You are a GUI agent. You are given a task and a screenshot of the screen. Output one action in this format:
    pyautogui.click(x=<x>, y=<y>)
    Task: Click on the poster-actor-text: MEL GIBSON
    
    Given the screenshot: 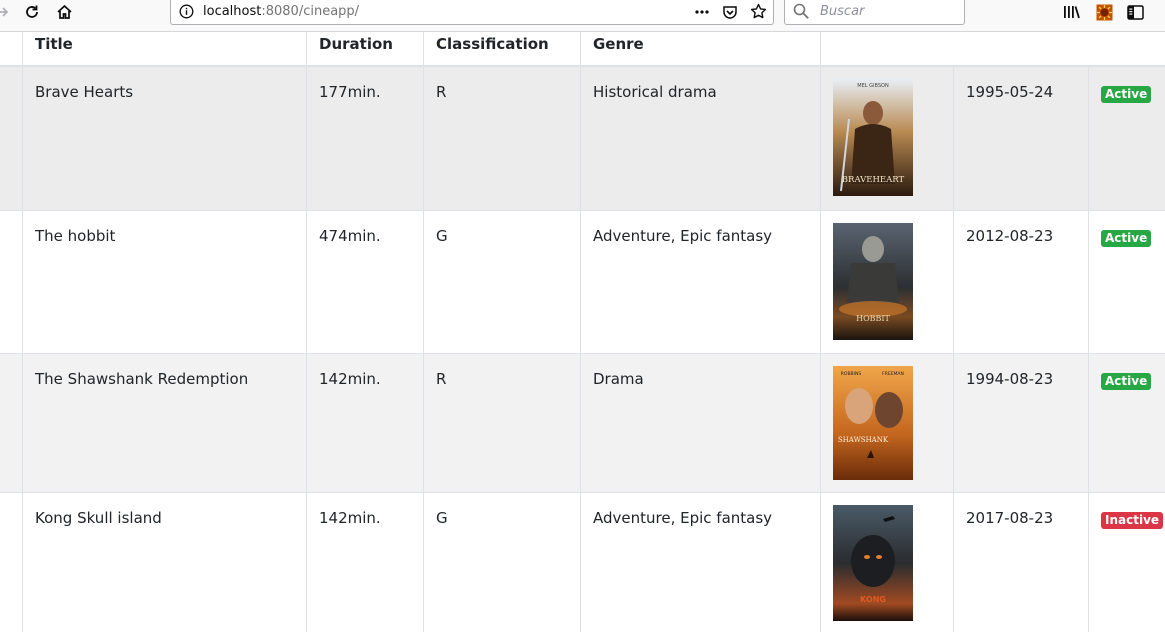 What is the action you would take?
    pyautogui.click(x=873, y=86)
    